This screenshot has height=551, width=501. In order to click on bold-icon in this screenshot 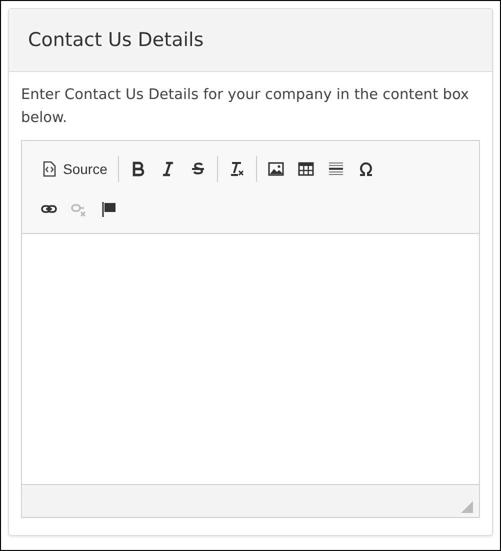, I will do `click(138, 169)`.